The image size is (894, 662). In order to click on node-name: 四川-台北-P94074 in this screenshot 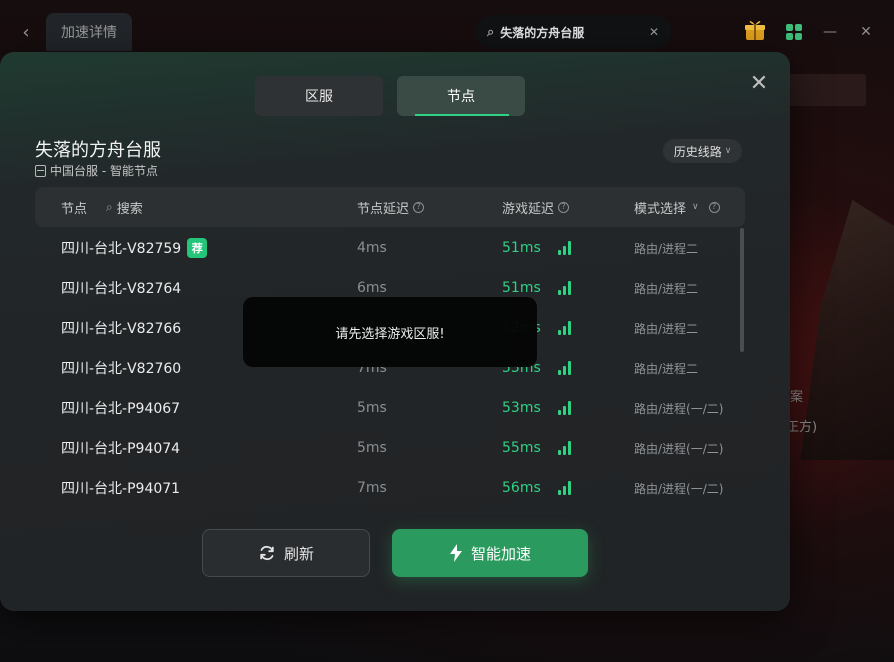, I will do `click(121, 449)`.